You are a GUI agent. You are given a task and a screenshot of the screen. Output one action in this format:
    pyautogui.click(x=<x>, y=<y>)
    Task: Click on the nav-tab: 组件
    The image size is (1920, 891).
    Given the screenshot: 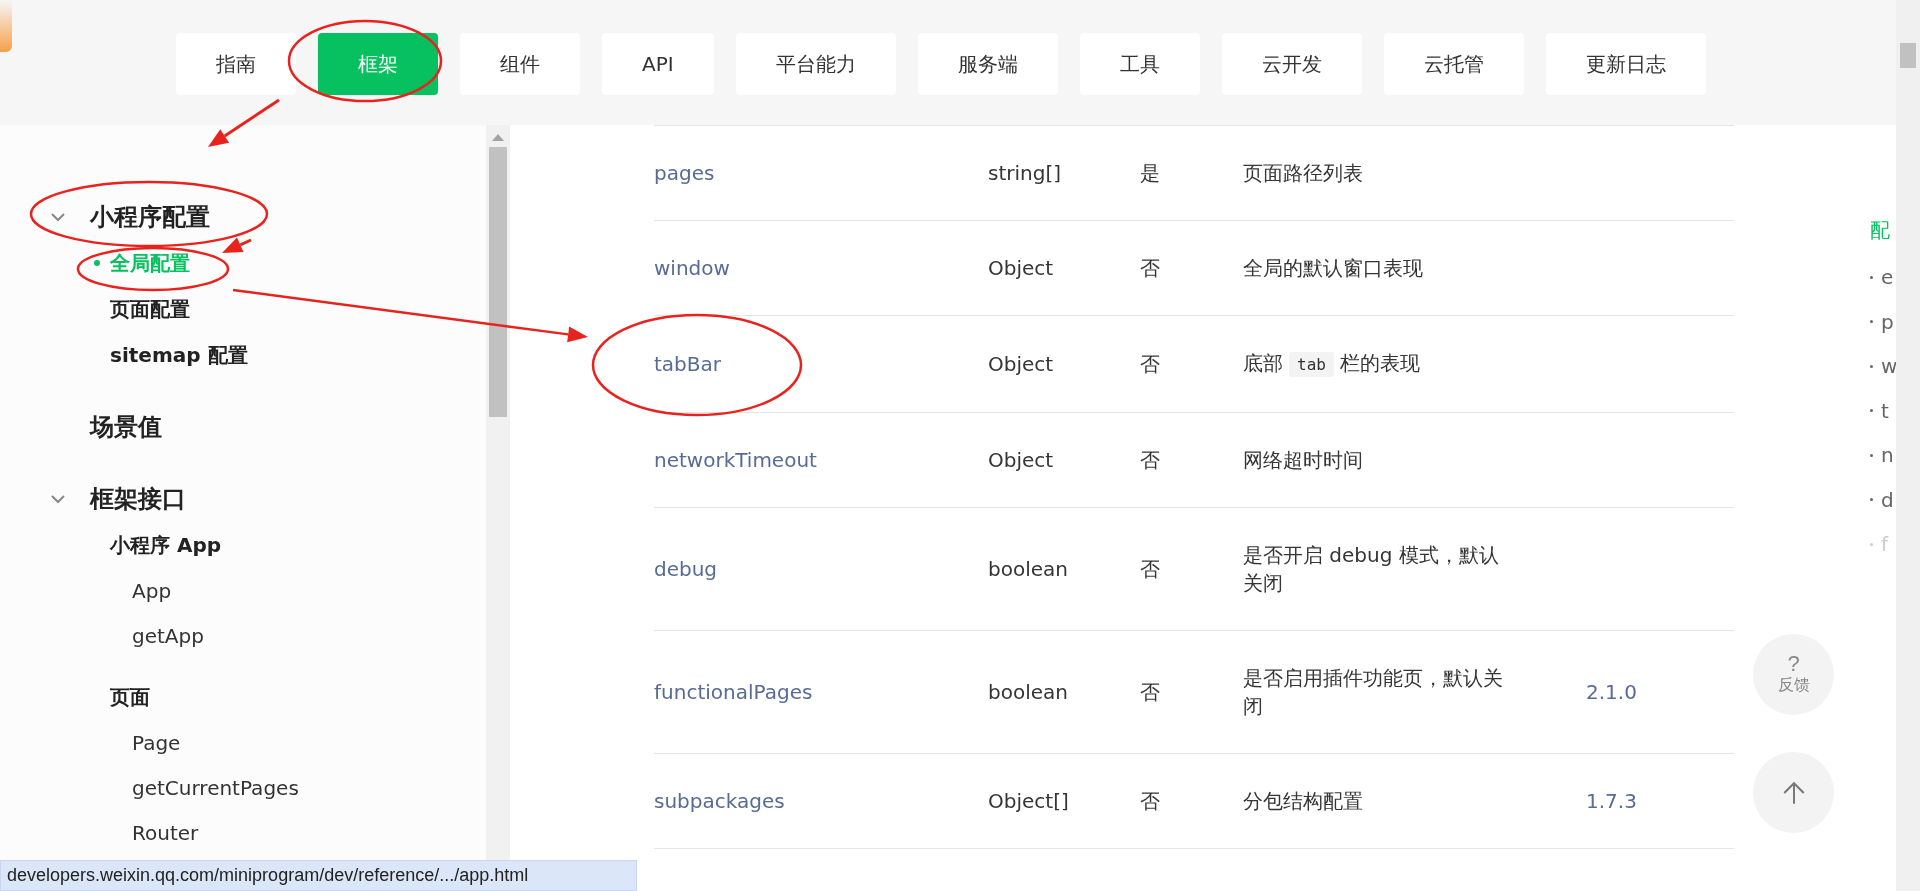 What is the action you would take?
    pyautogui.click(x=520, y=64)
    